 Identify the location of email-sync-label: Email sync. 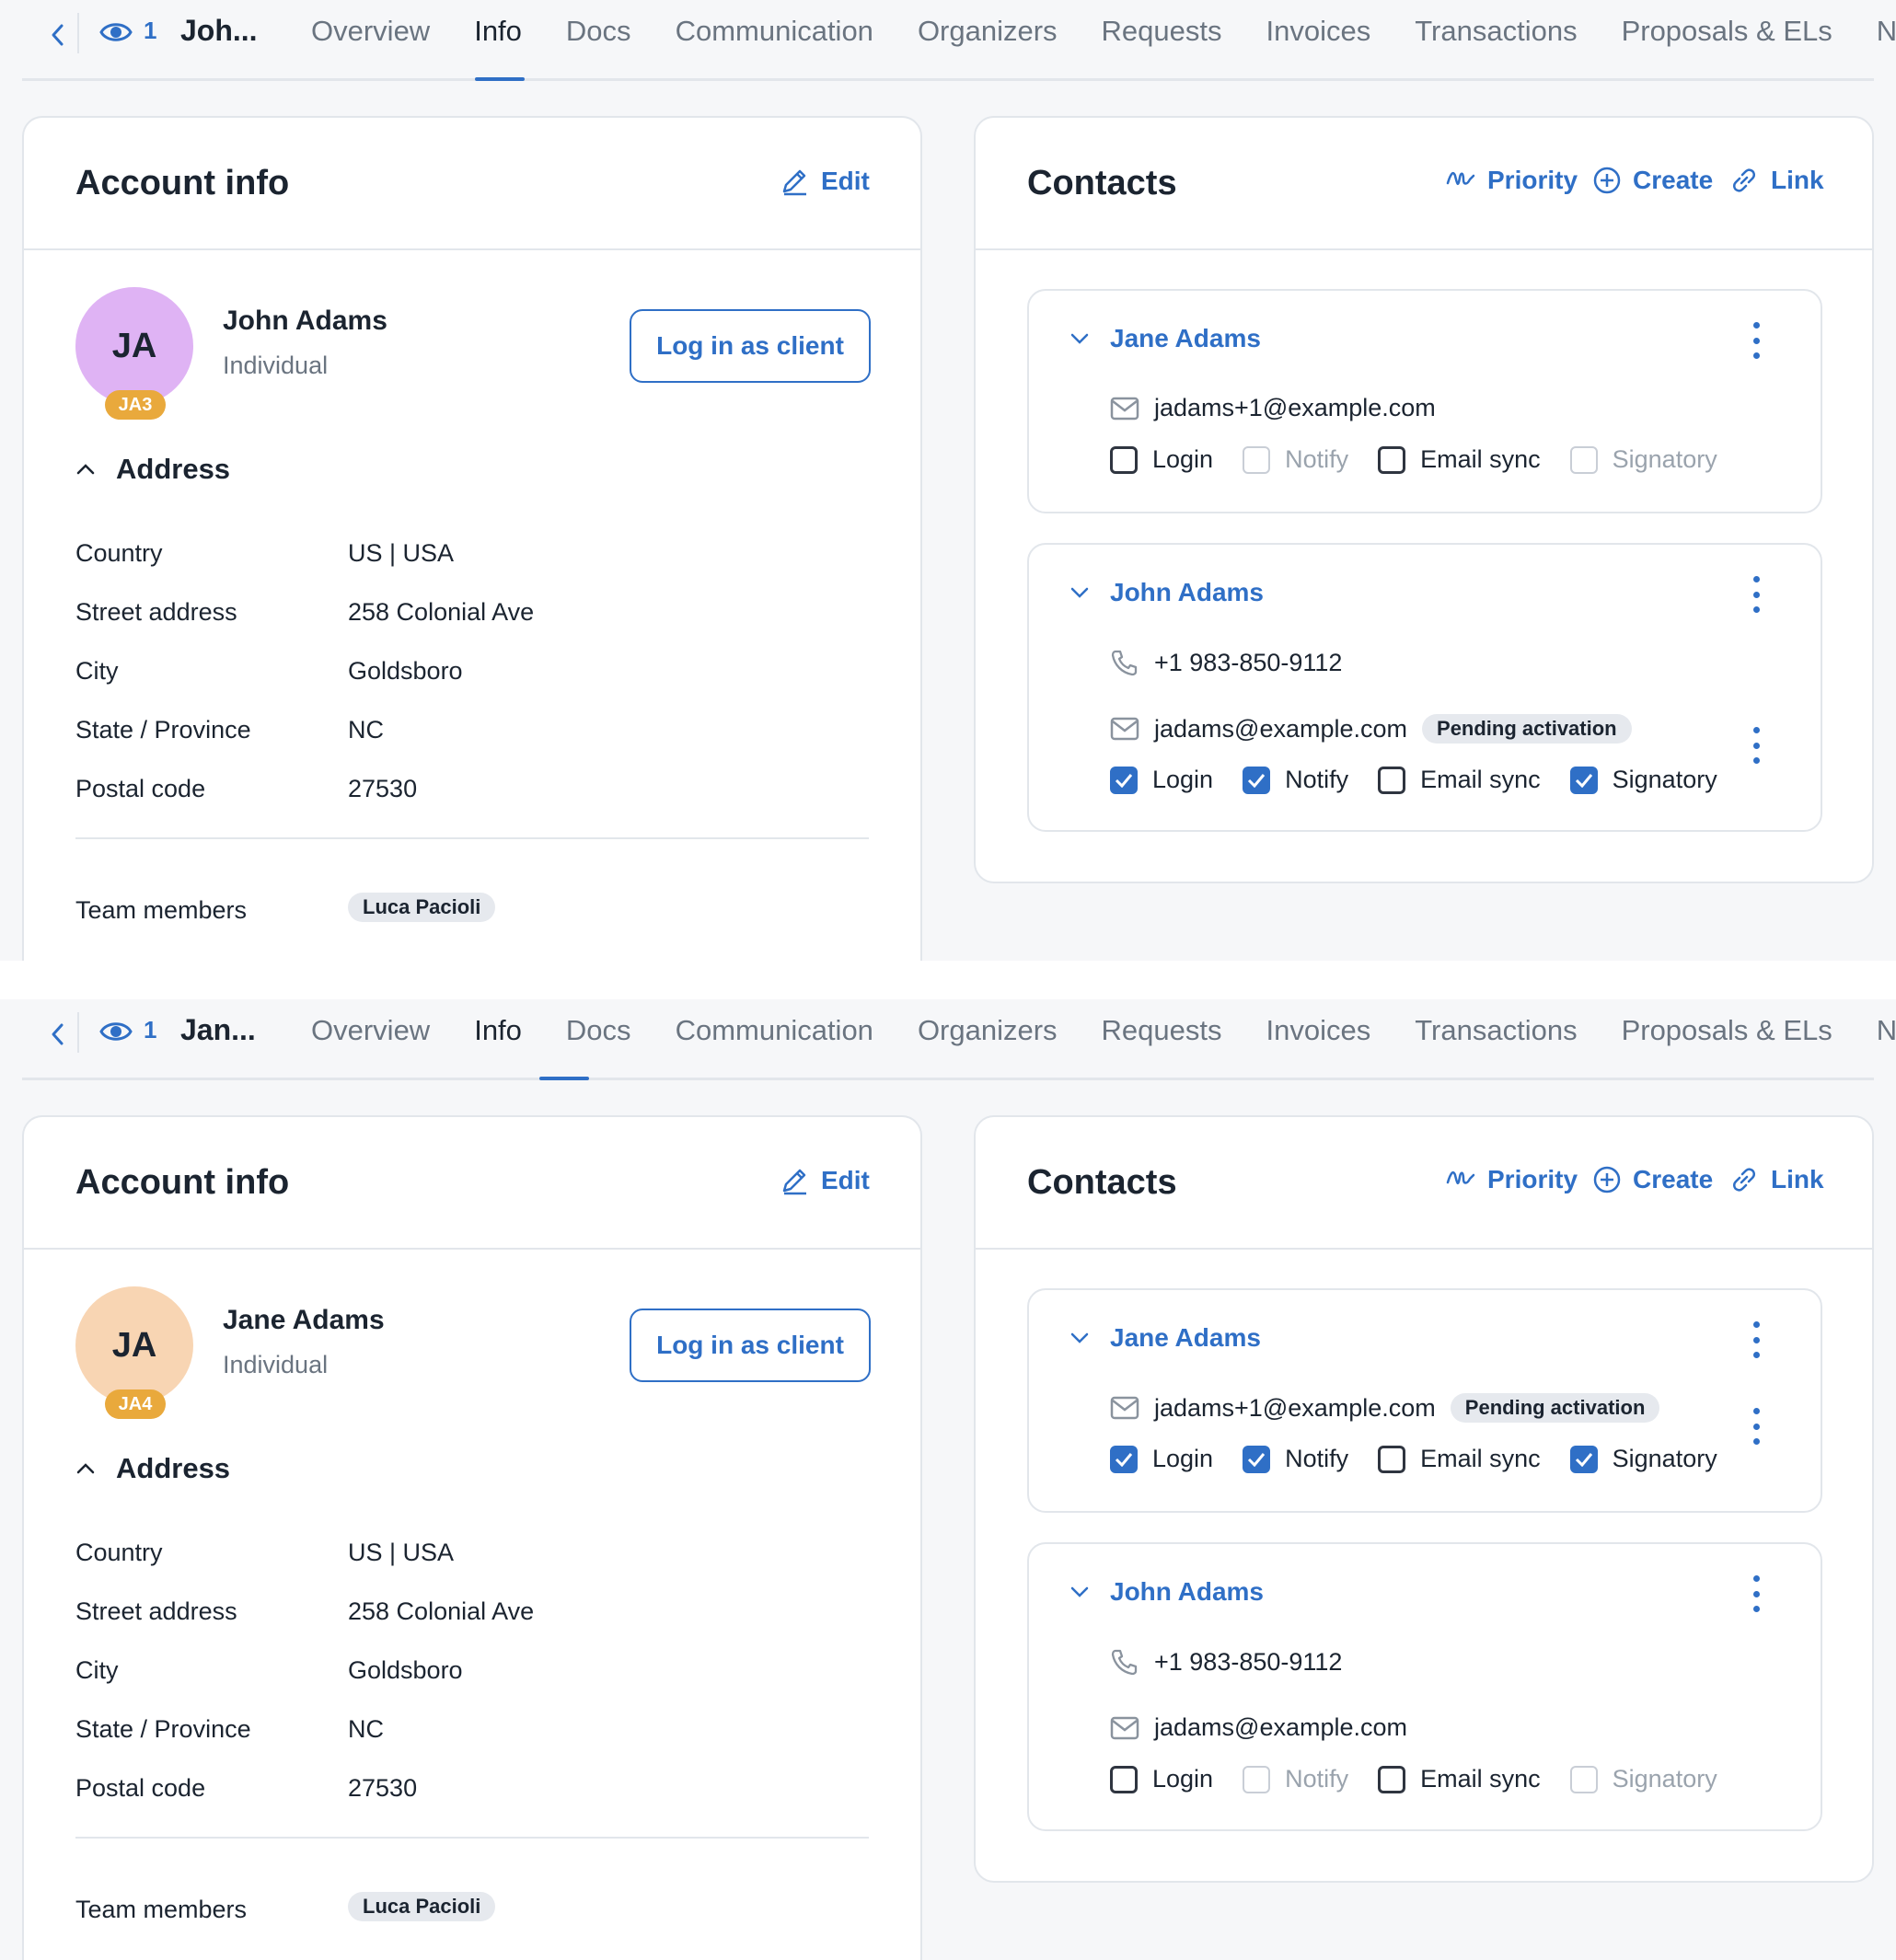
(1480, 459).